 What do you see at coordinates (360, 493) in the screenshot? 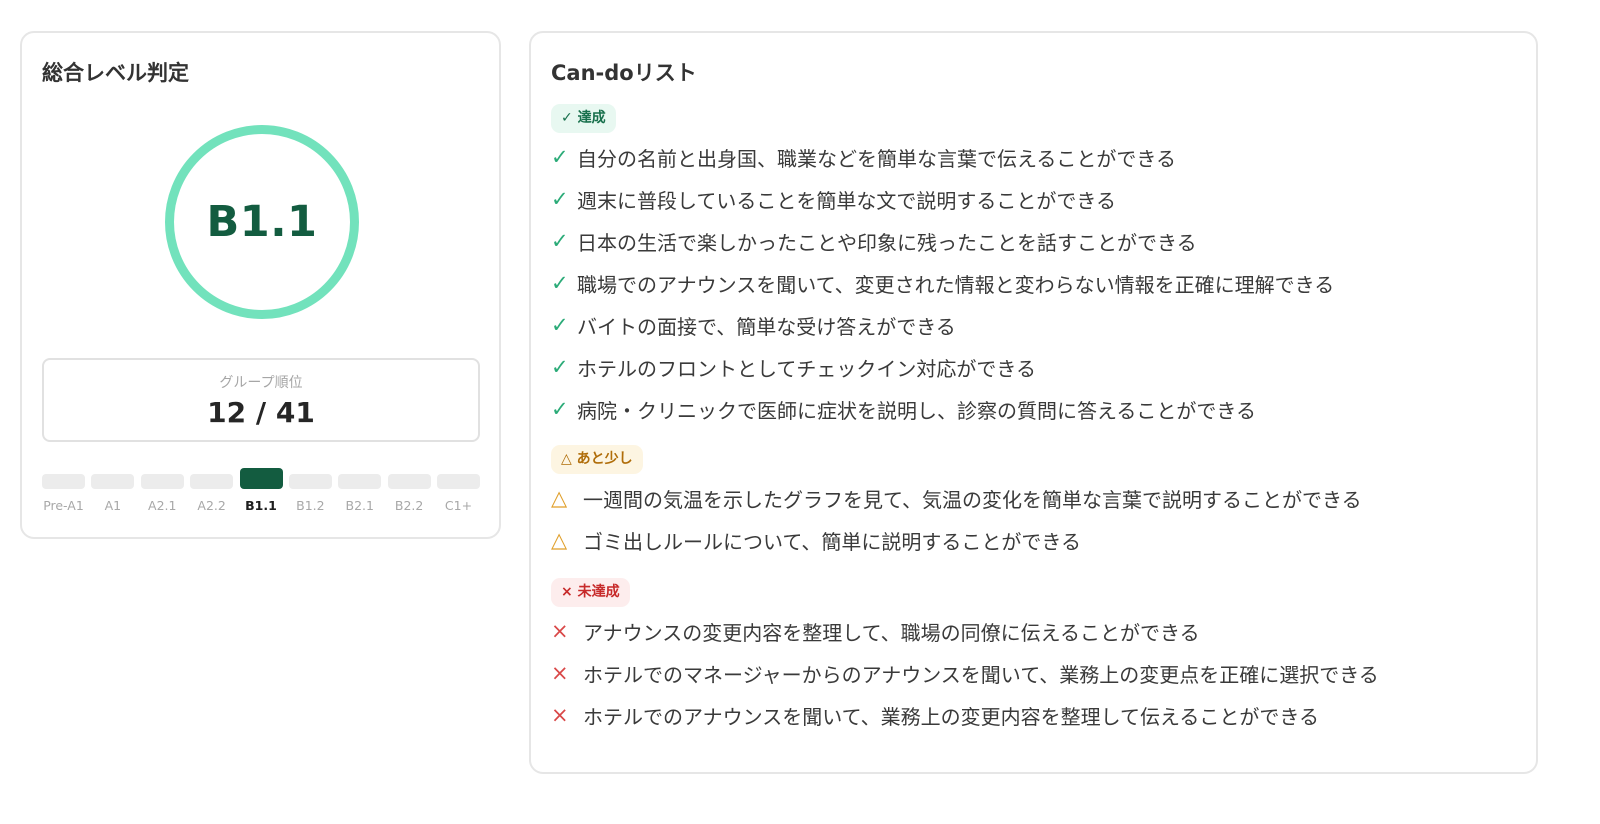
I see `level-segment: B2.1` at bounding box center [360, 493].